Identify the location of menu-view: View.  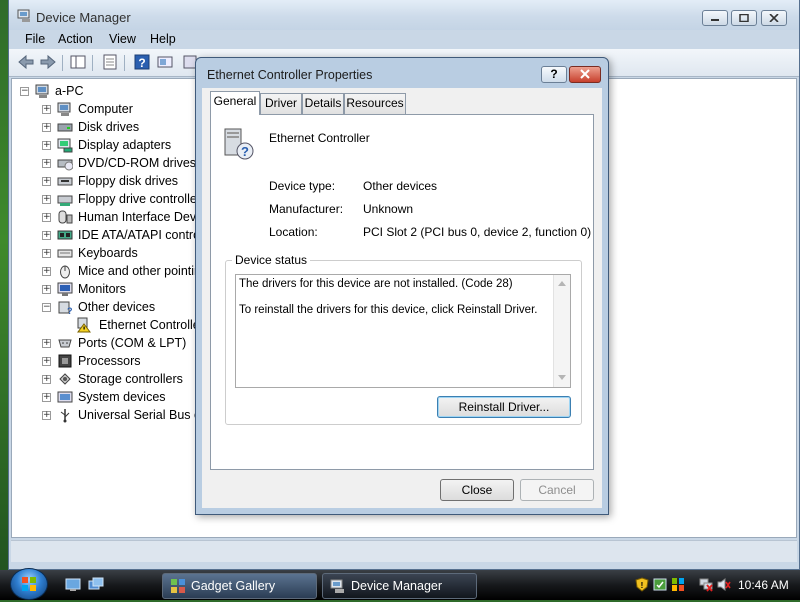
(122, 39).